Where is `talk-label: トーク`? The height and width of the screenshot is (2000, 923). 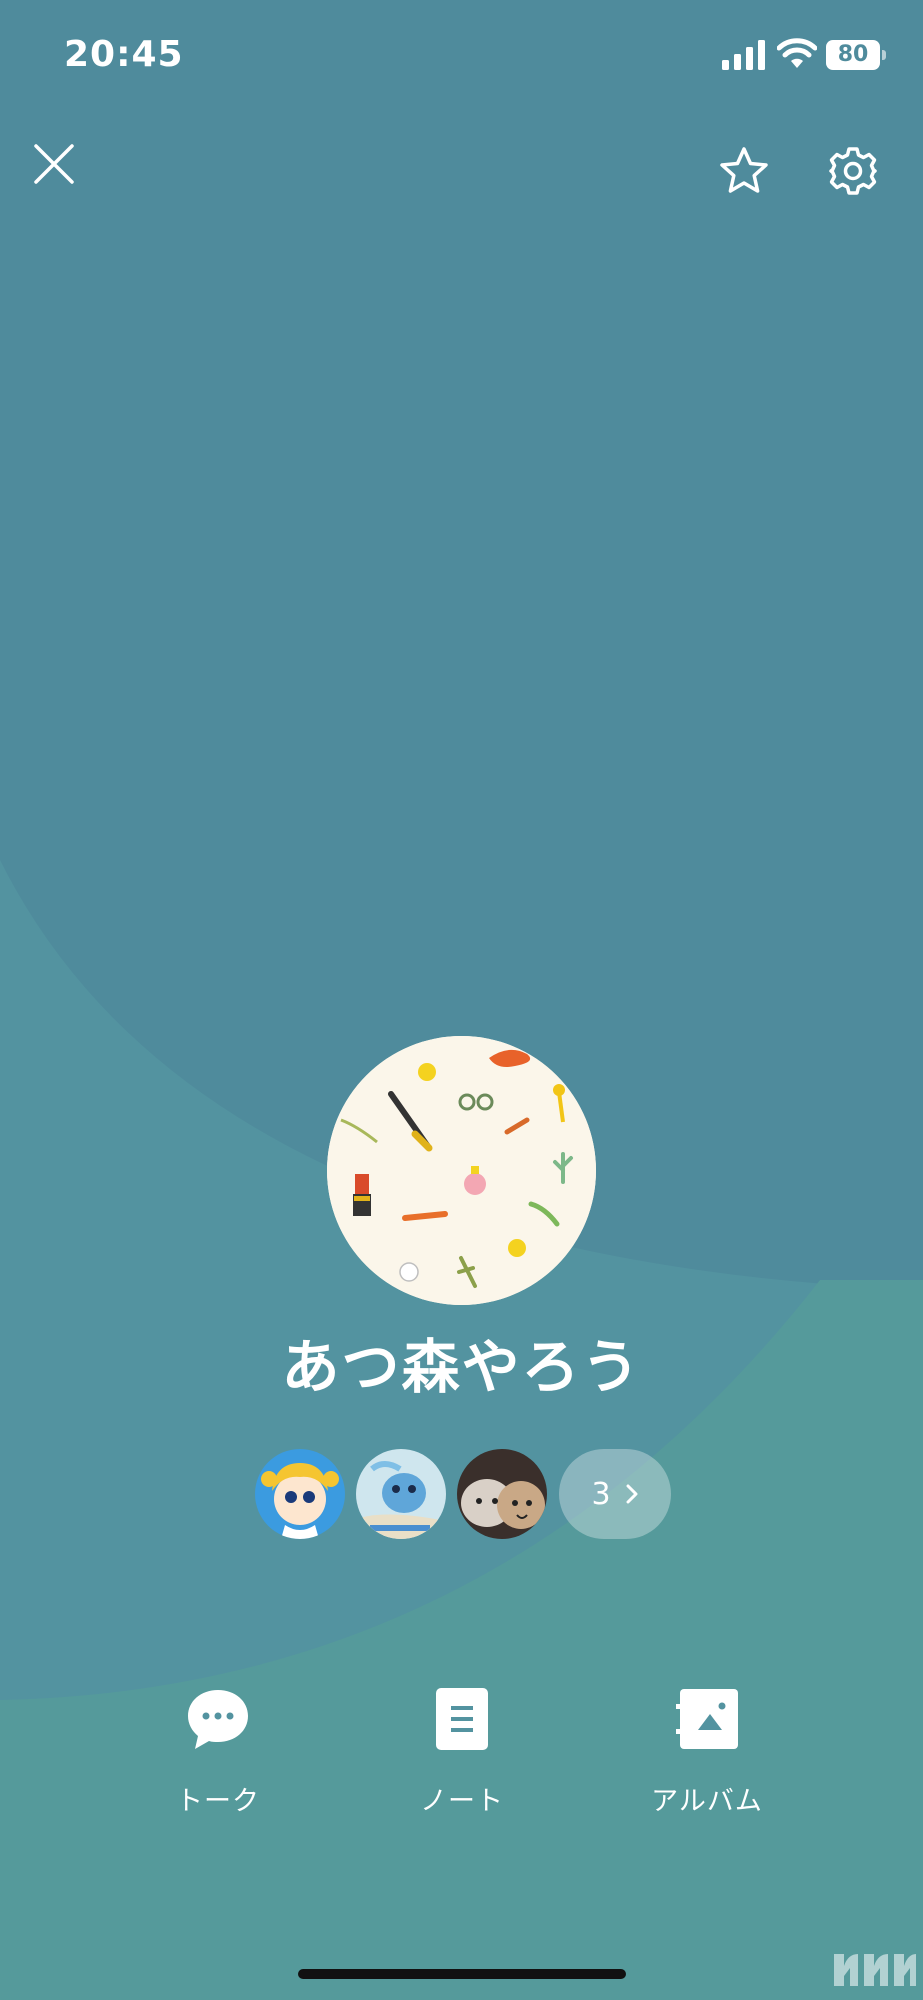 talk-label: トーク is located at coordinates (218, 1801).